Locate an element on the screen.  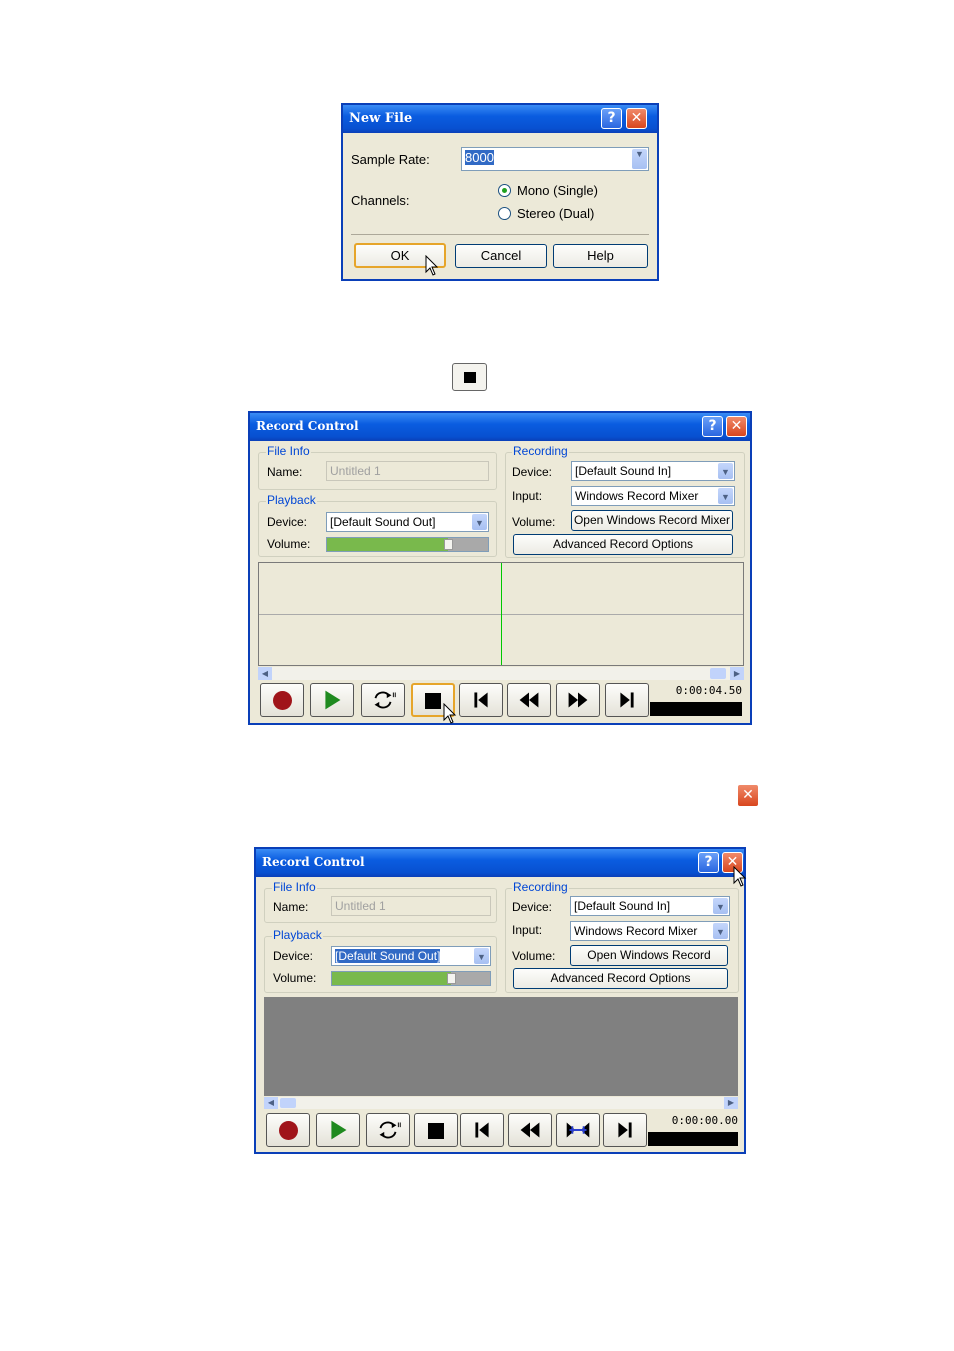
recording-device-value: [Default Sound In] is located at coordinates (622, 906).